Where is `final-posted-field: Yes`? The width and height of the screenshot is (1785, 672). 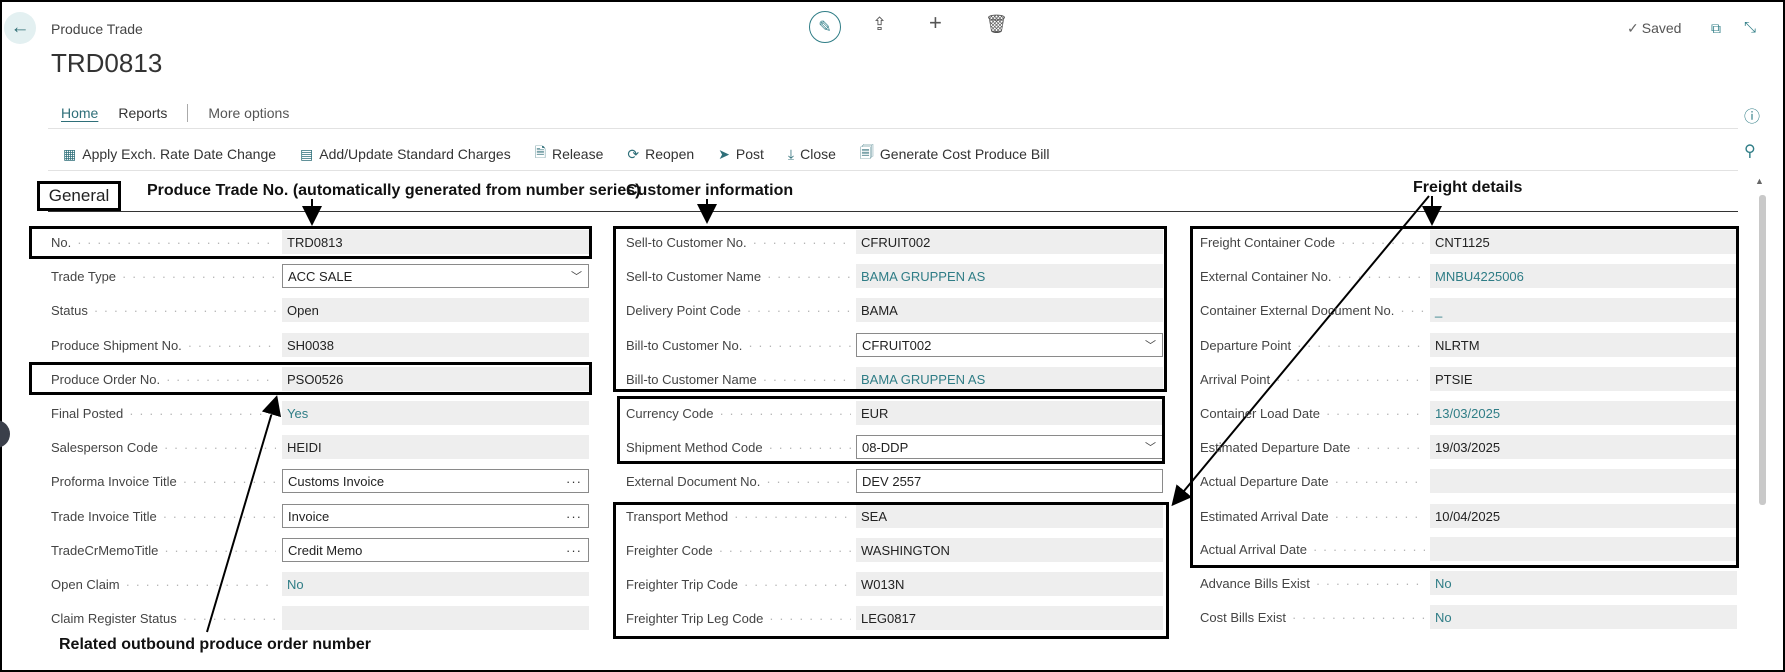 final-posted-field: Yes is located at coordinates (435, 413).